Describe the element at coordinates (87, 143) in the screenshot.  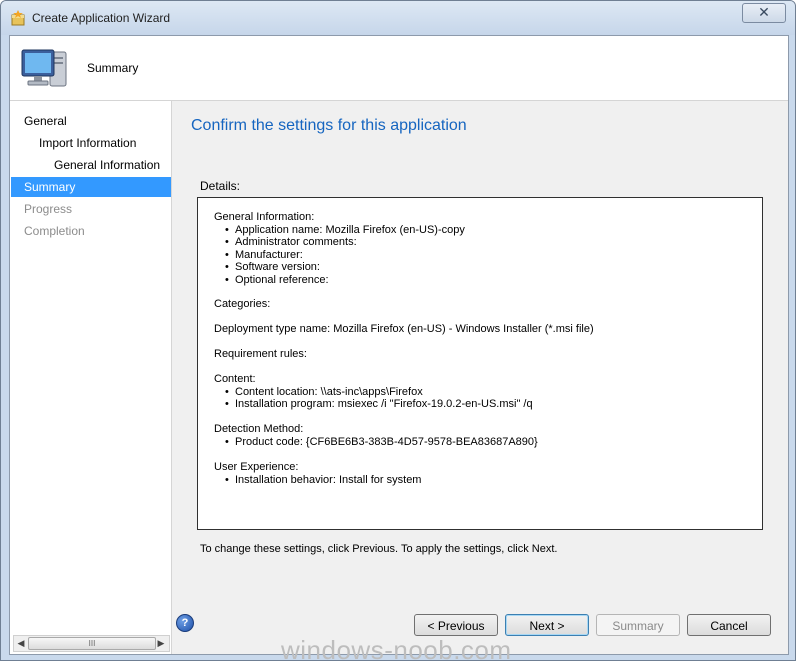
I see `step-import-information: Import Information` at that location.